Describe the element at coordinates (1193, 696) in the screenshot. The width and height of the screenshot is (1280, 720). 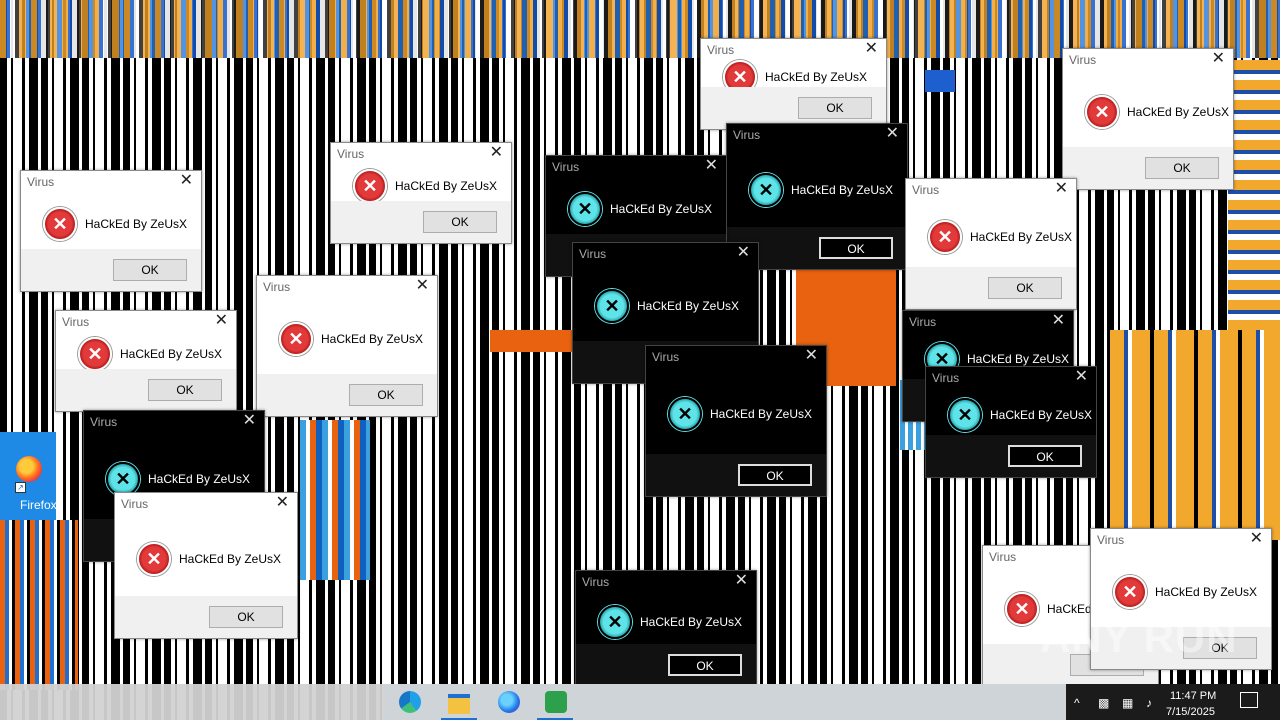
I see `clock-time: 11:47 PM` at that location.